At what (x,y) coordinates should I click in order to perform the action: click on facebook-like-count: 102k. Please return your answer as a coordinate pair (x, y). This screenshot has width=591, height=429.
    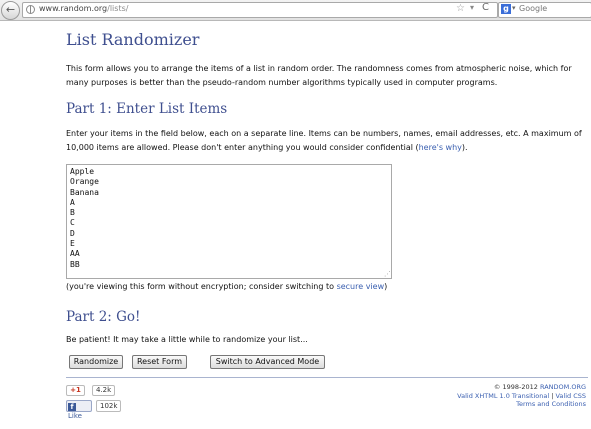
    Looking at the image, I should click on (109, 406).